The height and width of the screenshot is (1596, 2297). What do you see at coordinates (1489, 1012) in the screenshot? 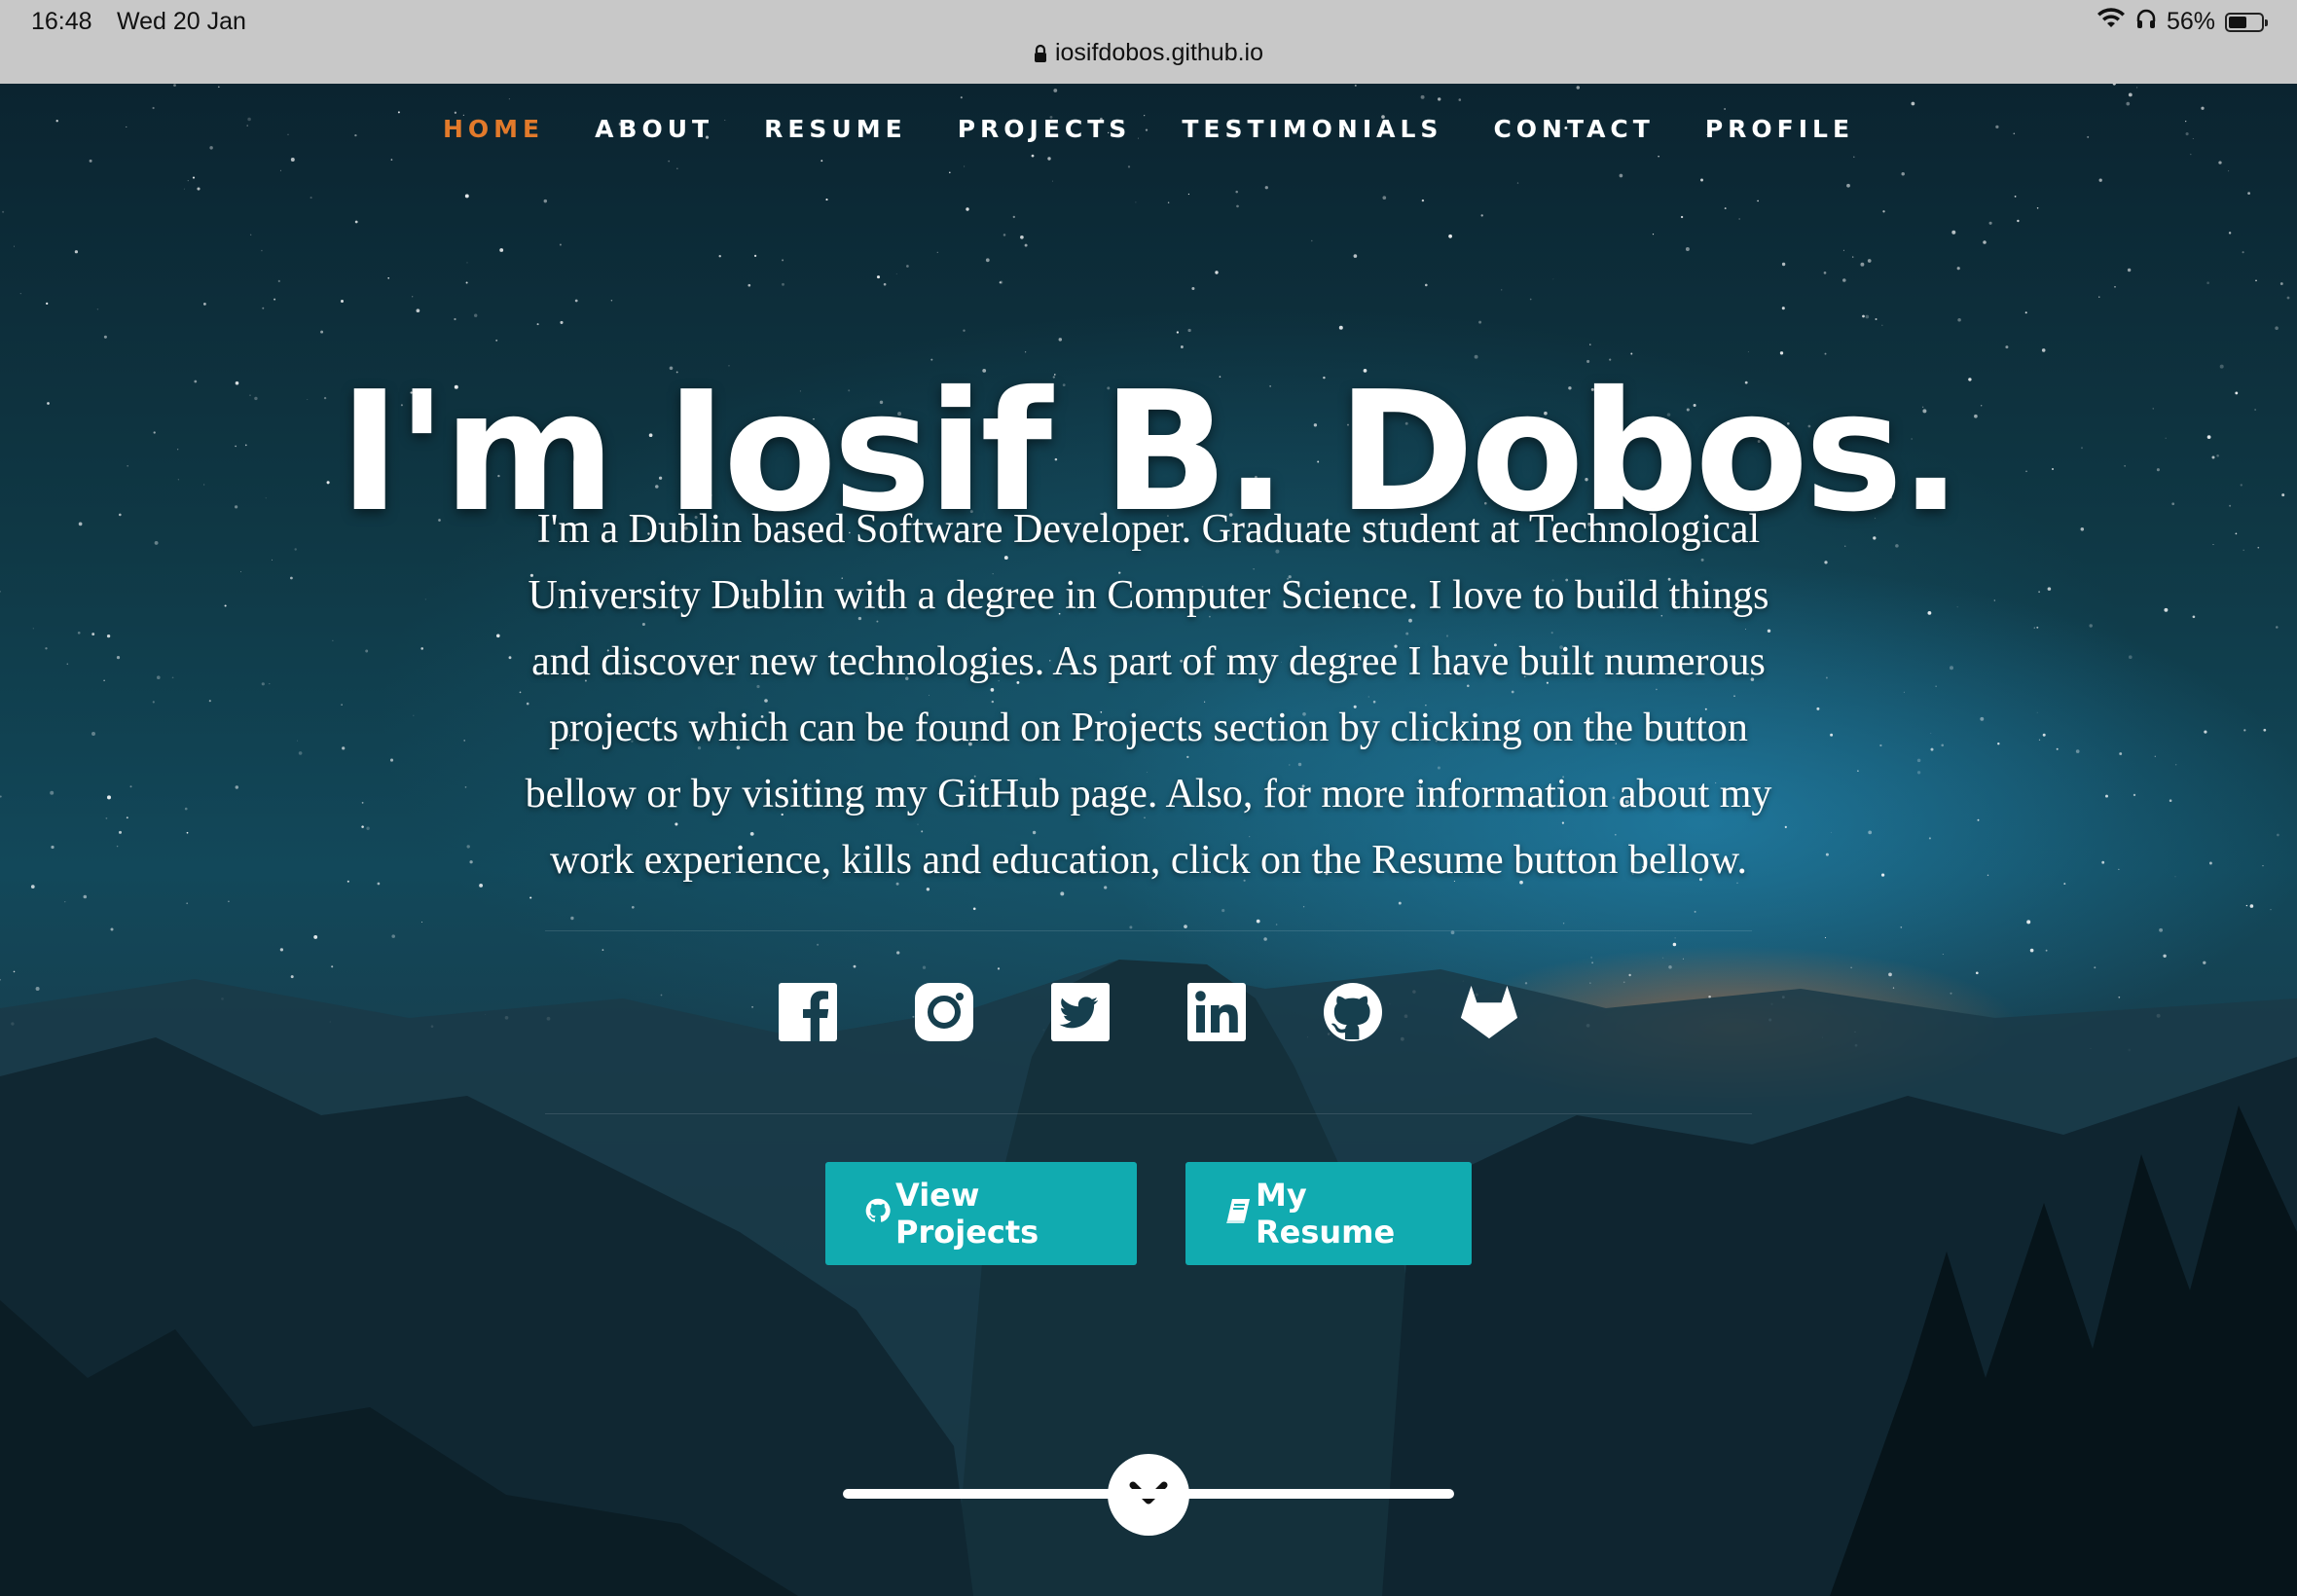
I see `gitlab-icon` at bounding box center [1489, 1012].